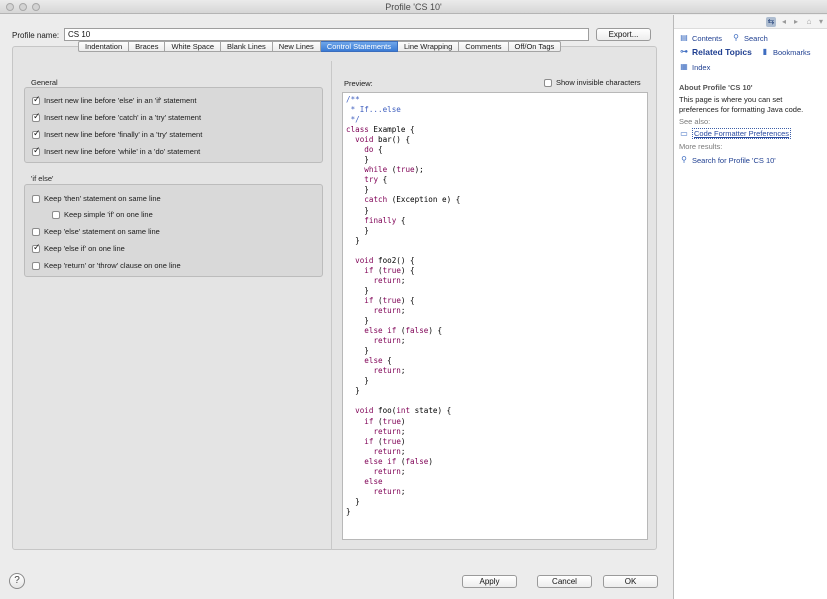 This screenshot has width=827, height=599. What do you see at coordinates (809, 22) in the screenshot?
I see `home-icon: ⌂` at bounding box center [809, 22].